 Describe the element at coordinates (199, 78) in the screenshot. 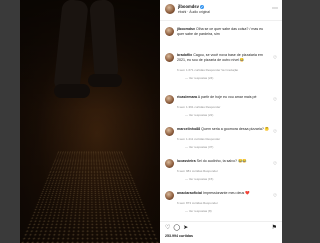

I see `view-replies-link: — Ver respostas (24)` at that location.